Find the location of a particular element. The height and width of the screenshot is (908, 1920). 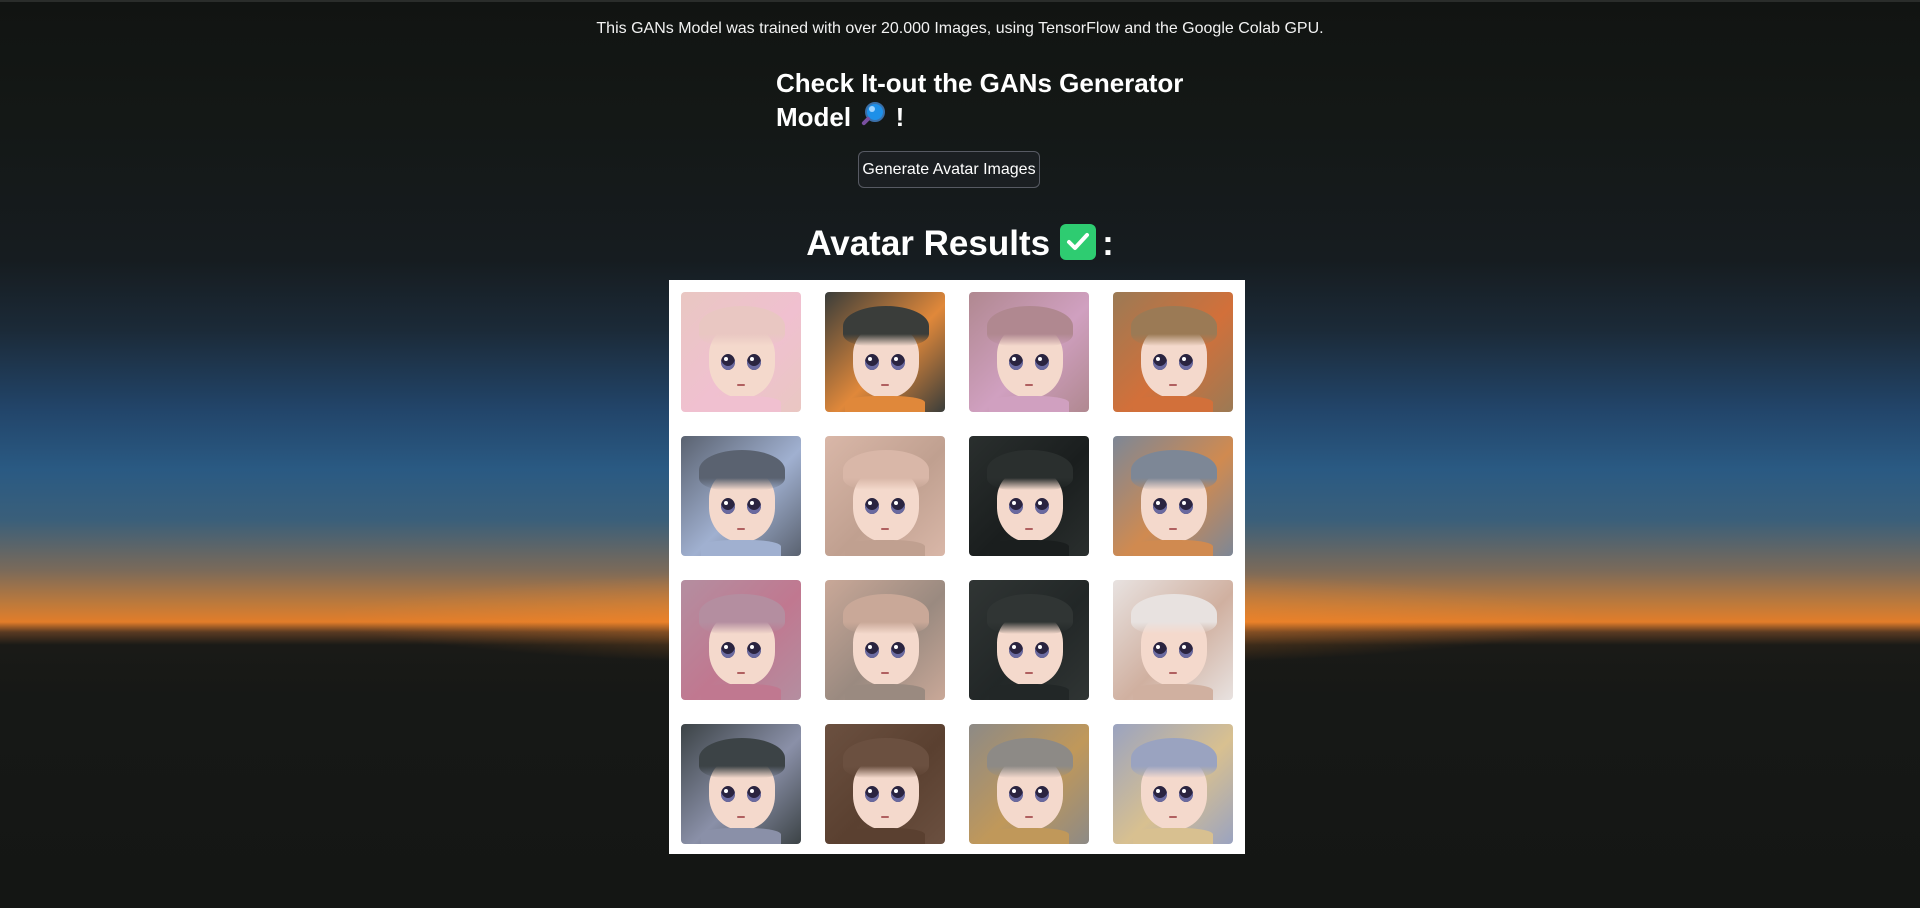

results-title: Avatar Results: is located at coordinates (960, 244).